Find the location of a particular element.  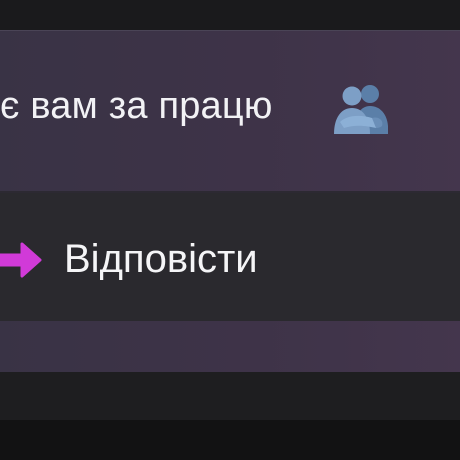

reply-arrow-icon is located at coordinates (21, 260).